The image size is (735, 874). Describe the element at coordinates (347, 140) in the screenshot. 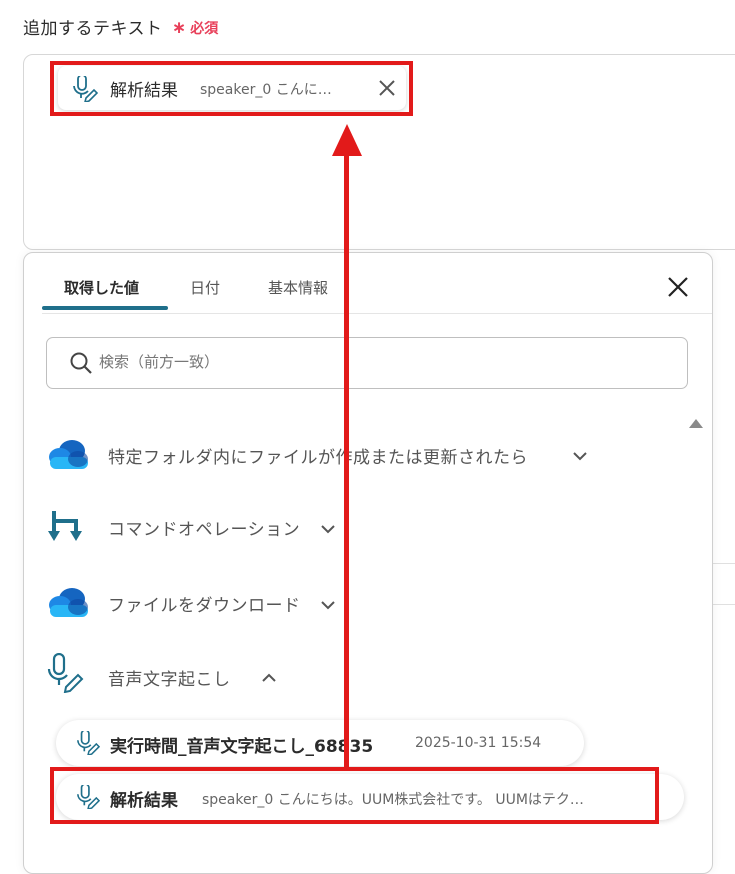

I see `annotation-arrow-head` at that location.